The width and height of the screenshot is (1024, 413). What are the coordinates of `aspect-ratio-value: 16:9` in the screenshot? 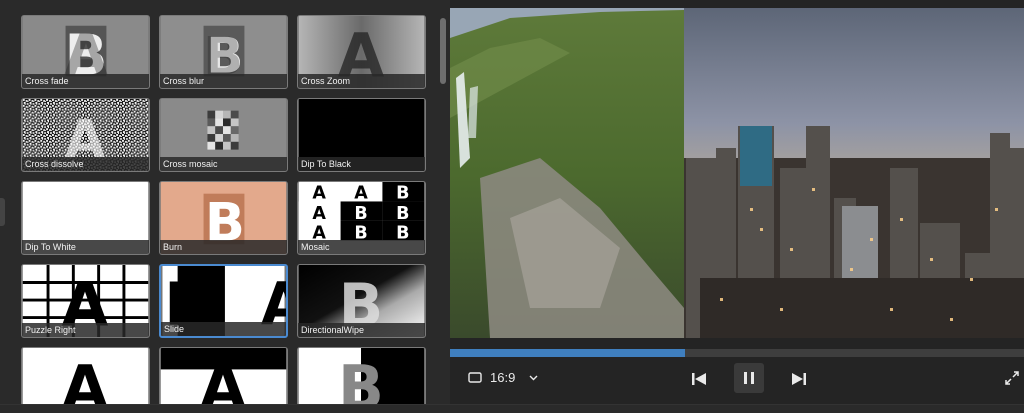 It's located at (503, 377).